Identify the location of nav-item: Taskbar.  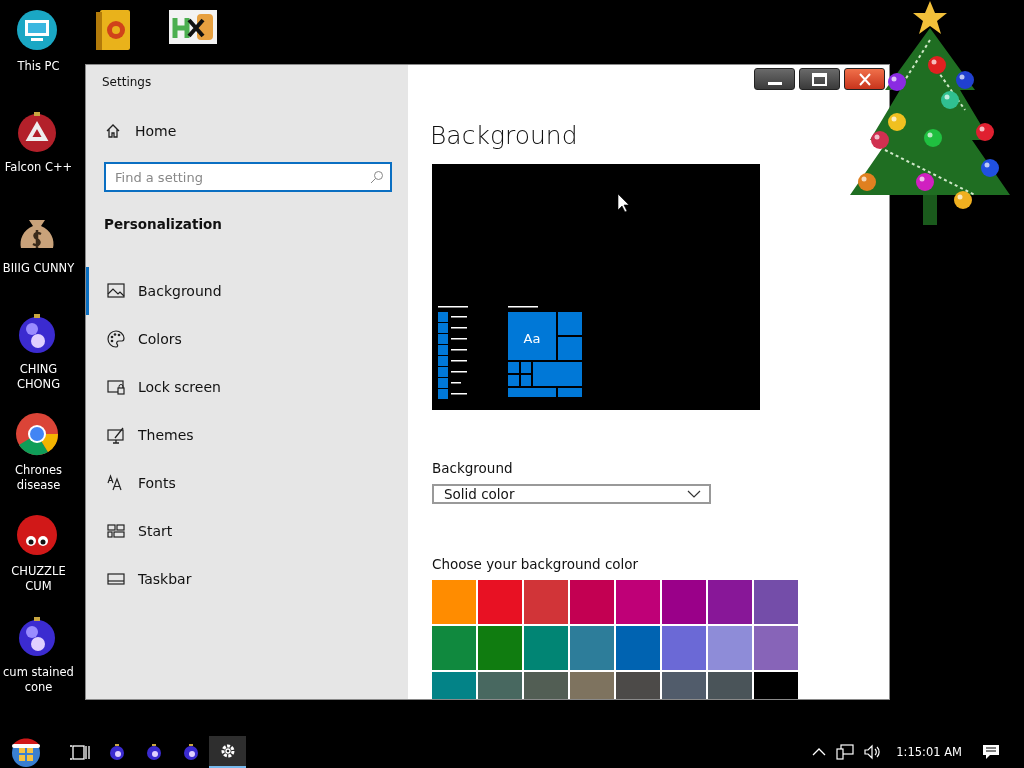
(239, 579).